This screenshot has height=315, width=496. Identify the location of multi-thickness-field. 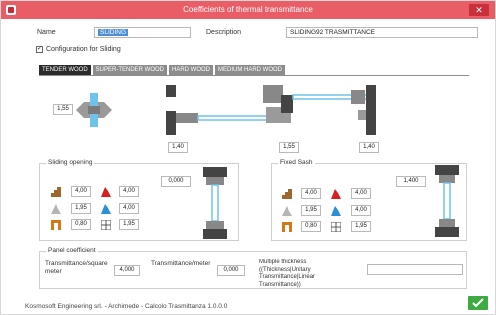
(415, 269).